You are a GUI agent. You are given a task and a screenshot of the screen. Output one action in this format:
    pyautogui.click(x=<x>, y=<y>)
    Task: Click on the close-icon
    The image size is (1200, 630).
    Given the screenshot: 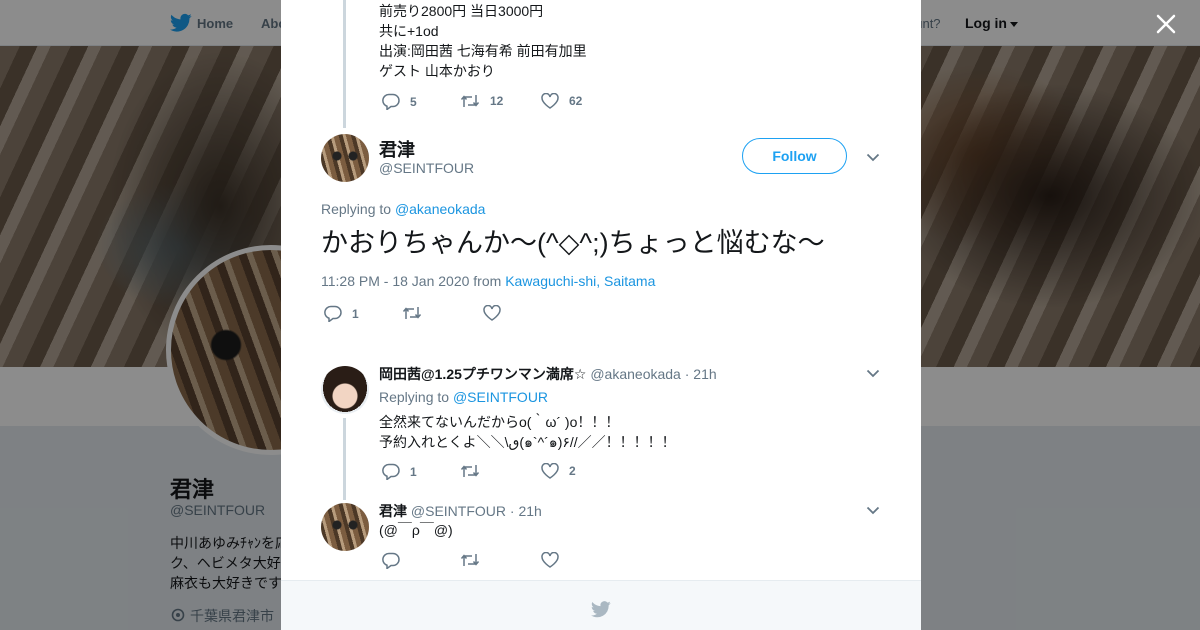 What is the action you would take?
    pyautogui.click(x=1166, y=24)
    